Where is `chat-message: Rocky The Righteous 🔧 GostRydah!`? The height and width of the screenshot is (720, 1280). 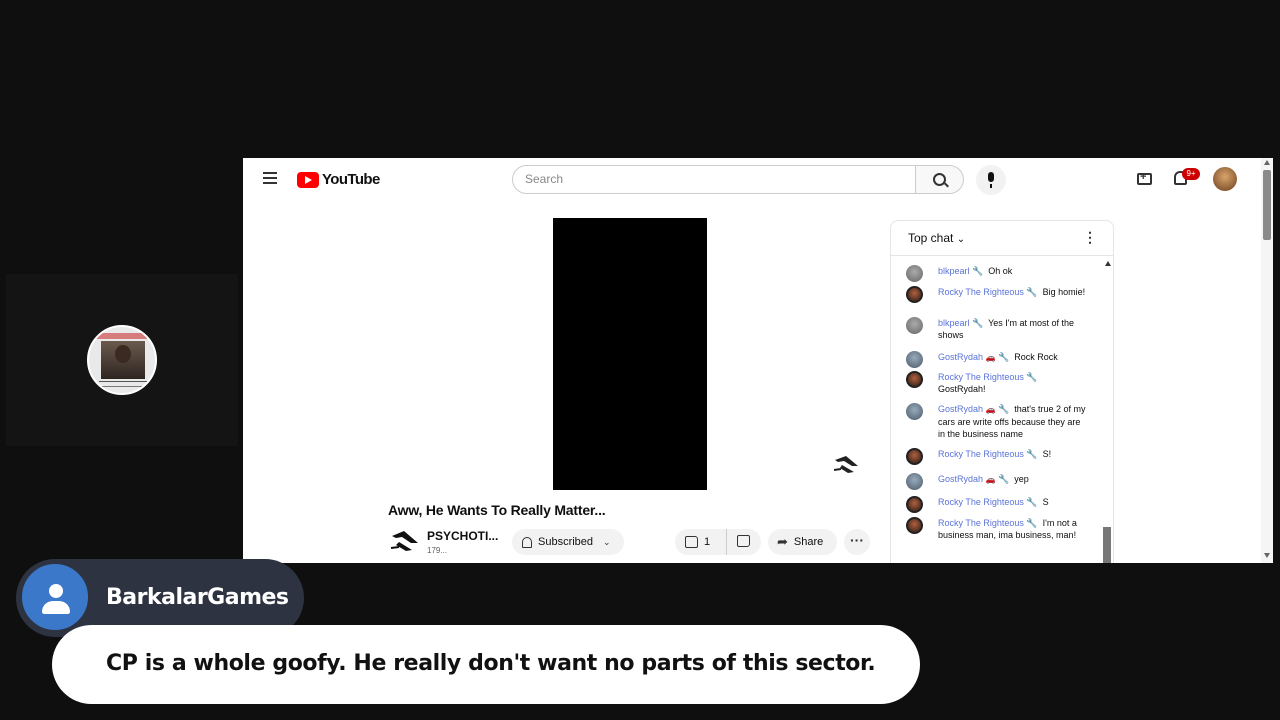 chat-message: Rocky The Righteous 🔧 GostRydah! is located at coordinates (996, 383).